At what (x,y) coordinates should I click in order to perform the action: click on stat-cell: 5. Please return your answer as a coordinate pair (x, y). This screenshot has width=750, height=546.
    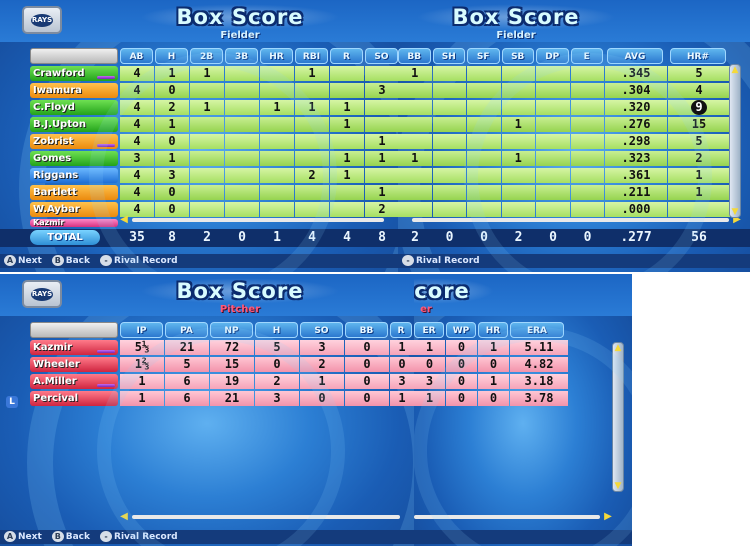
    Looking at the image, I should click on (699, 141).